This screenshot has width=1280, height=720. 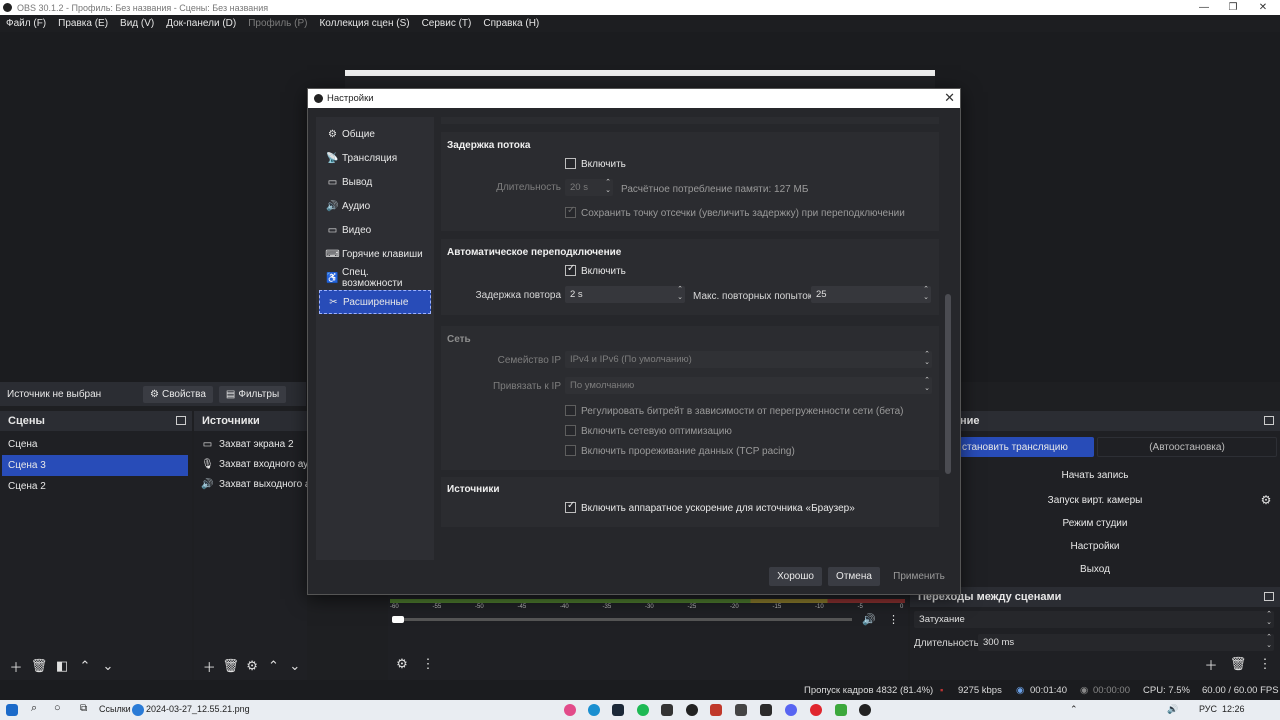 I want to click on taskbar-file-label: 2024-03-27_12.55.21.png, so click(x=198, y=709).